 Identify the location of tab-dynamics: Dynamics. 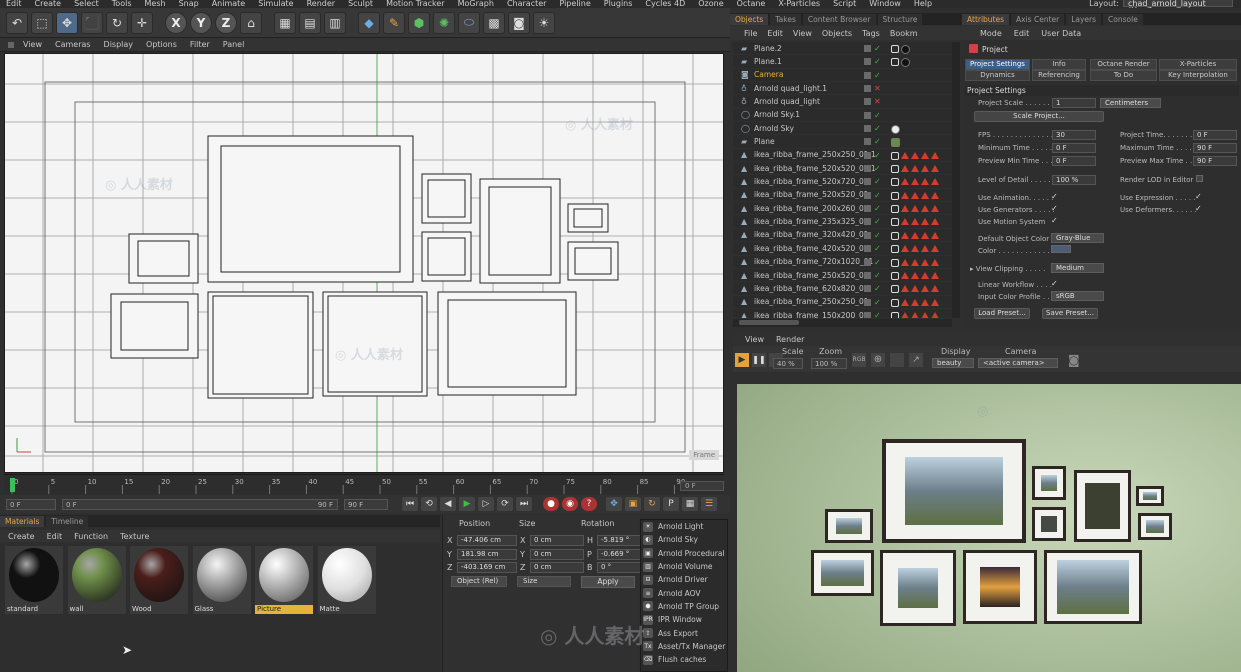
(997, 75).